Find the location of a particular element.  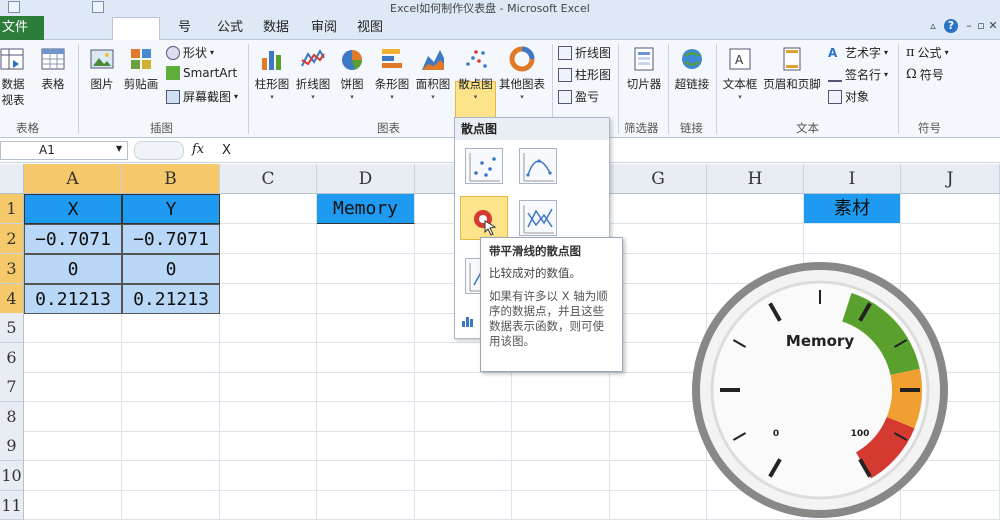

cell-a3: 0 is located at coordinates (73, 269).